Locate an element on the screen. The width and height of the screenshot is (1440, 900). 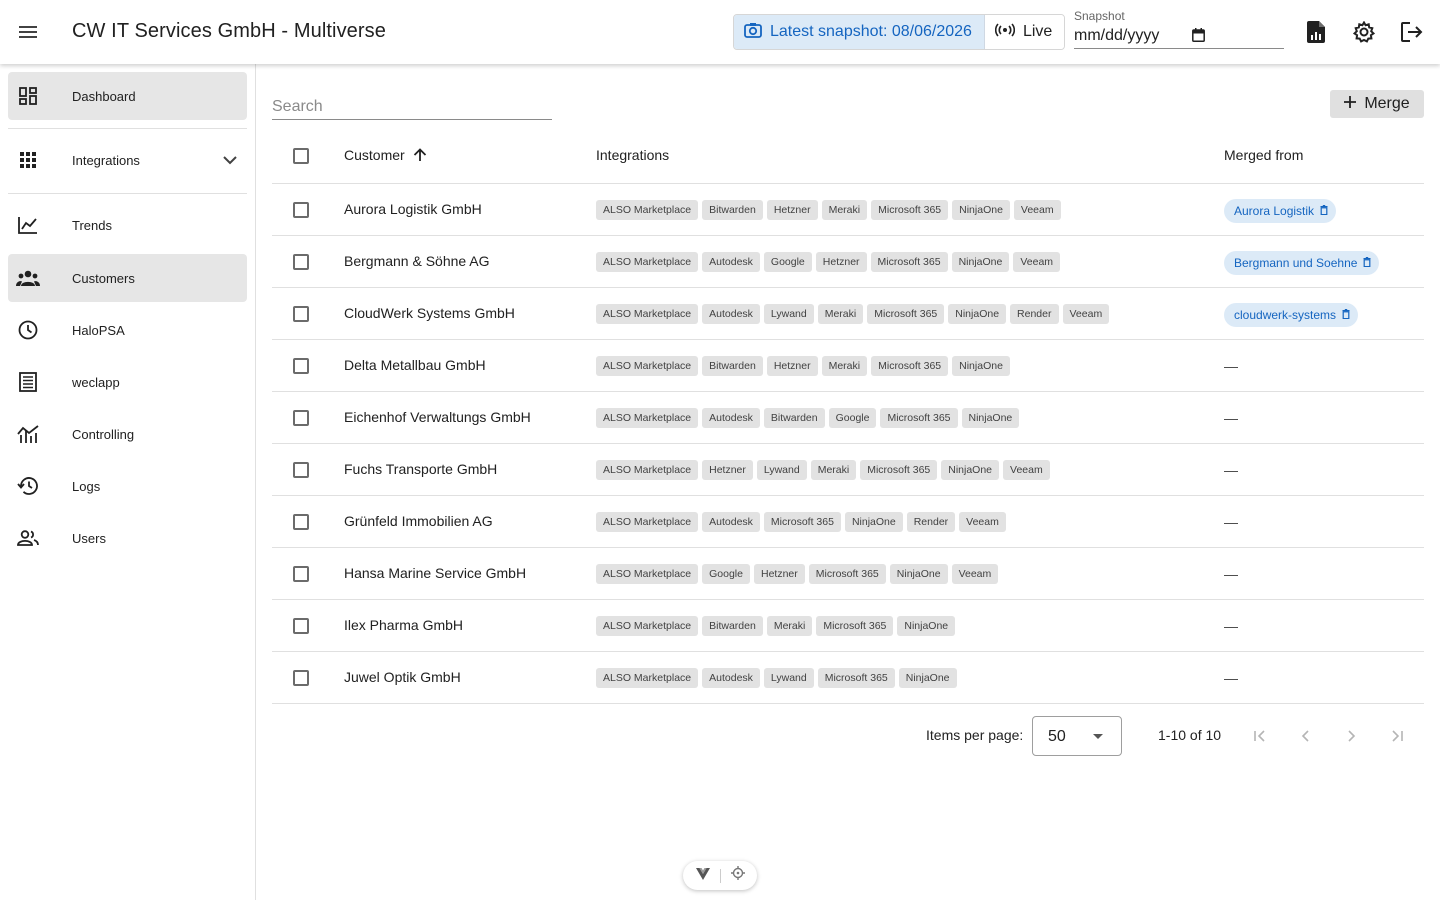
column-header-customer: Customer is located at coordinates (385, 155).